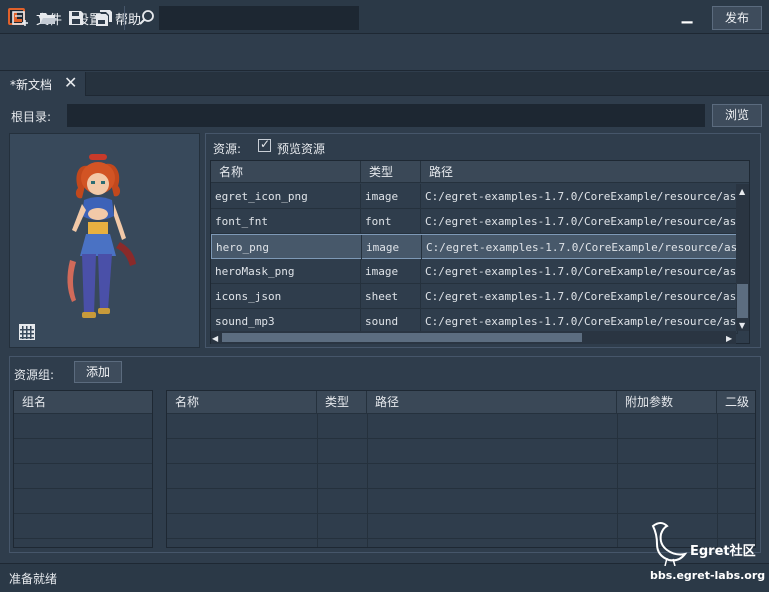 The image size is (769, 592). I want to click on scroll-left-icon: ◀, so click(215, 338).